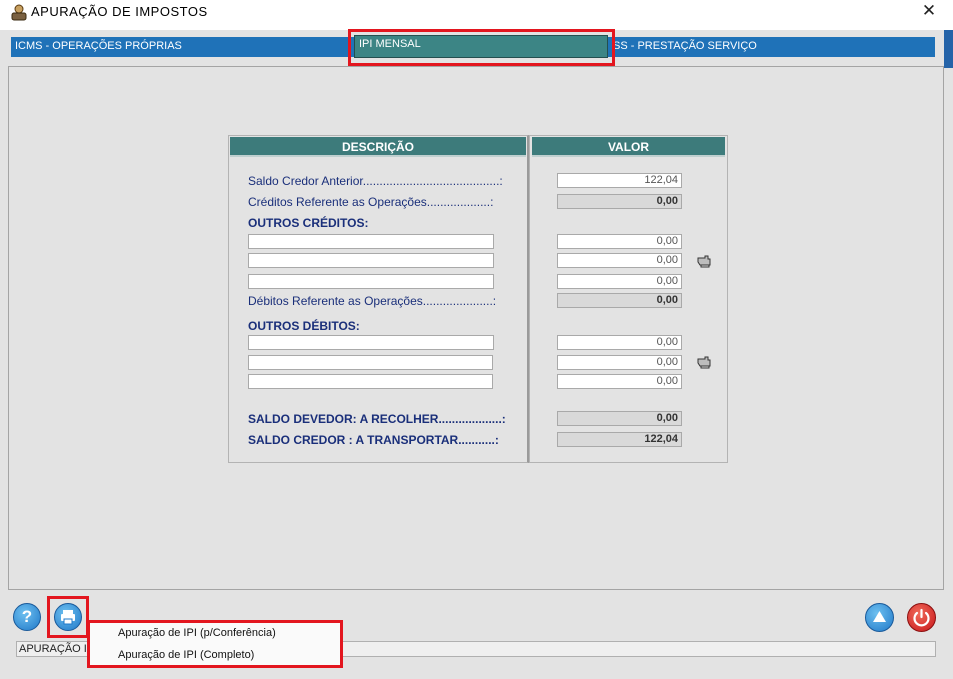  What do you see at coordinates (186, 655) in the screenshot?
I see `menu-item-ipi-completo: Apuração de IPI (Completo)` at bounding box center [186, 655].